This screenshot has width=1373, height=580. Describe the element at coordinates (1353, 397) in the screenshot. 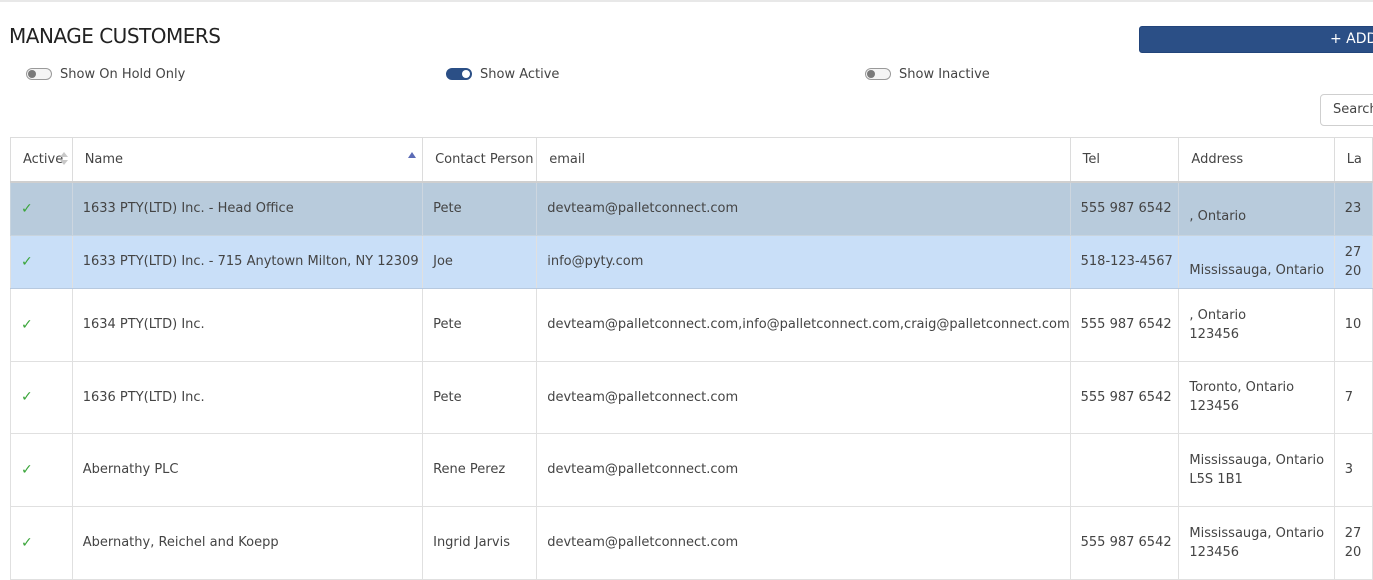

I see `last-cell: 7` at that location.